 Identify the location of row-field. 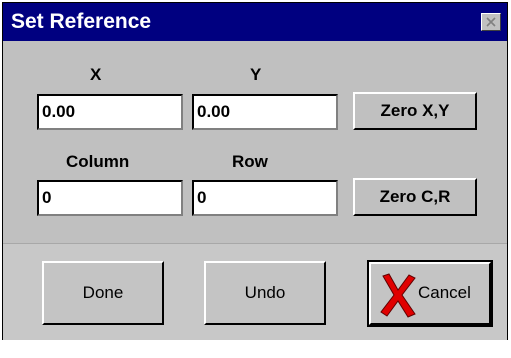
(265, 198).